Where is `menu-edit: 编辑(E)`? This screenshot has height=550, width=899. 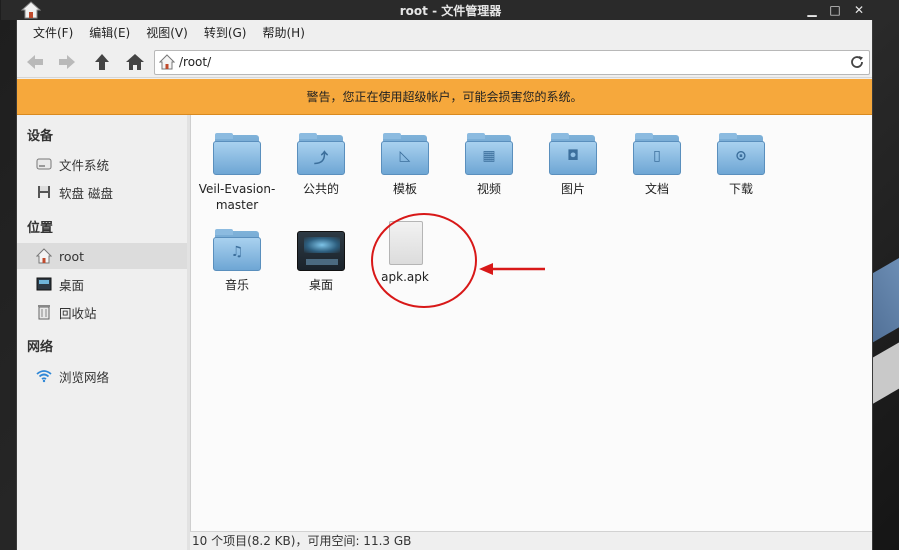 menu-edit: 编辑(E) is located at coordinates (109, 33).